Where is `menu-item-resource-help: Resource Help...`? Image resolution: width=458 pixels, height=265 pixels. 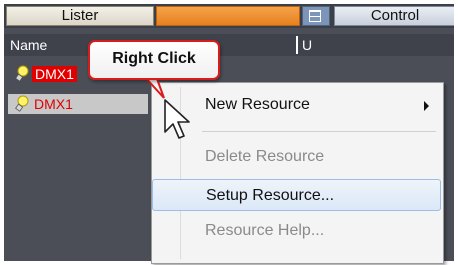
menu-item-resource-help: Resource Help... is located at coordinates (296, 231).